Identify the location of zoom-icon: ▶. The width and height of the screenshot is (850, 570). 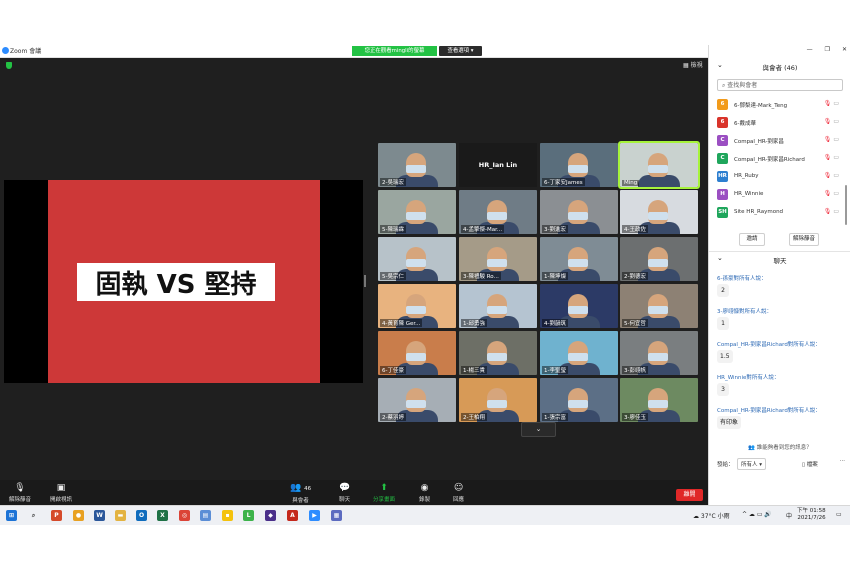
(314, 515).